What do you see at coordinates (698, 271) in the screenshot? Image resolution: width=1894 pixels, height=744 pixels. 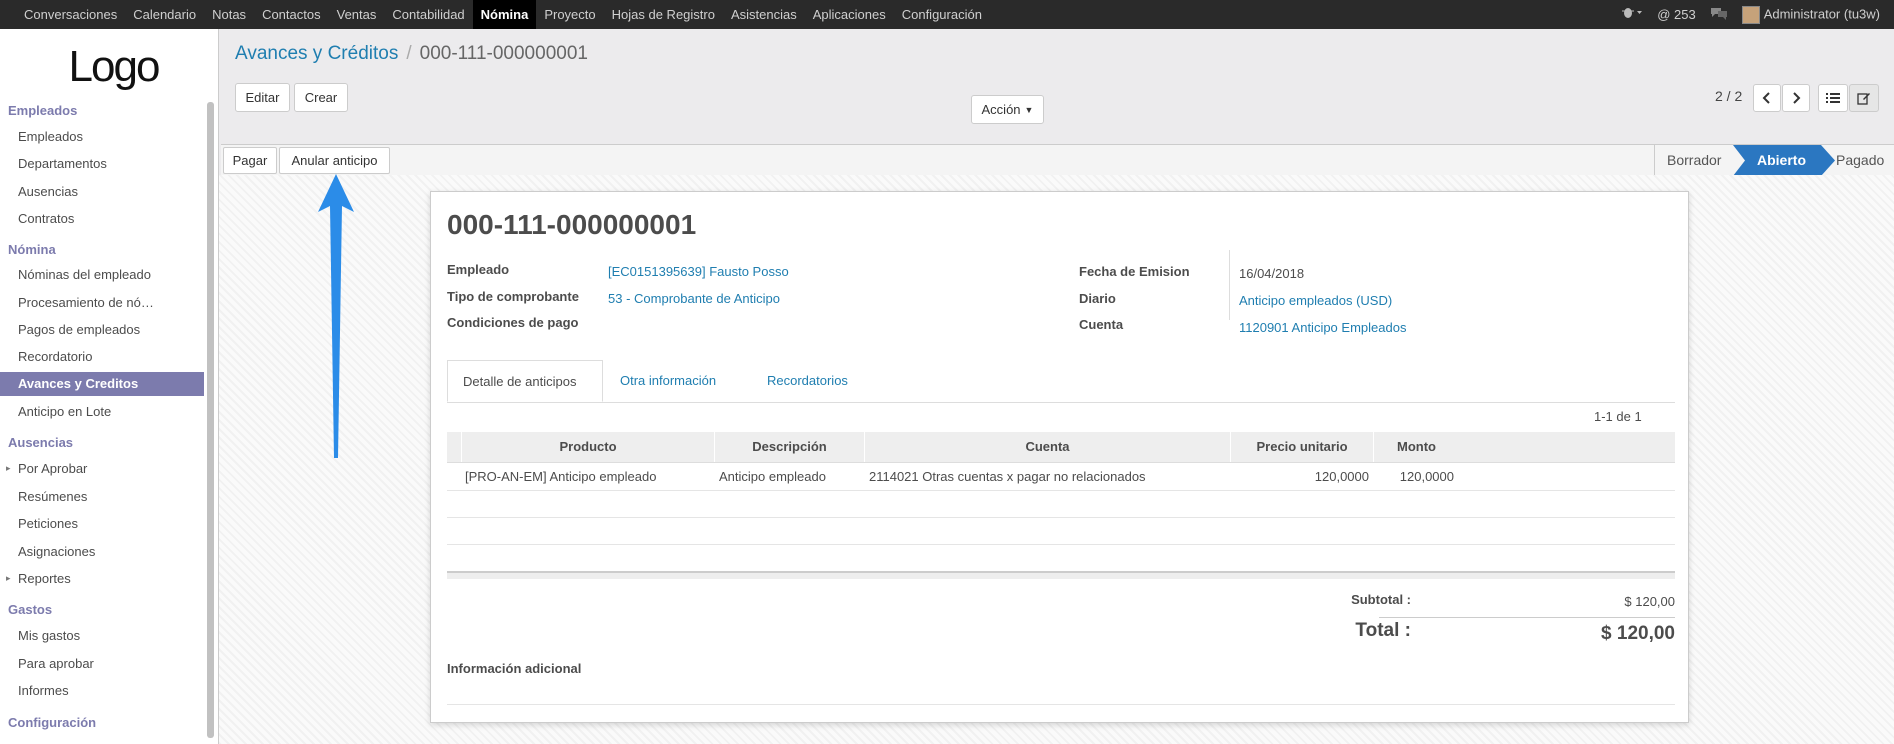 I see `value-empleado: [EC0151395639] Fausto Posso` at bounding box center [698, 271].